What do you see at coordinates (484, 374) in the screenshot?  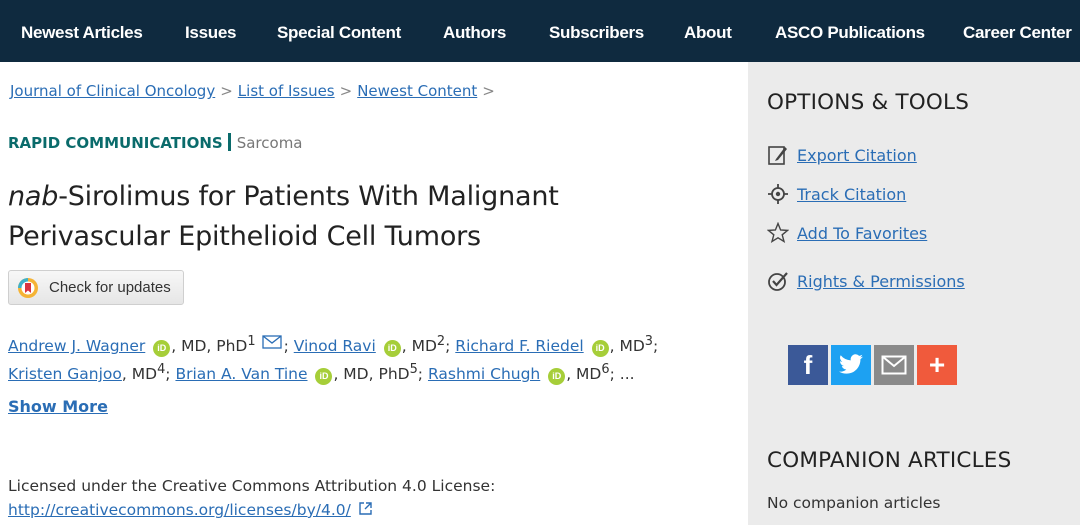 I see `author-link: Rashmi Chugh` at bounding box center [484, 374].